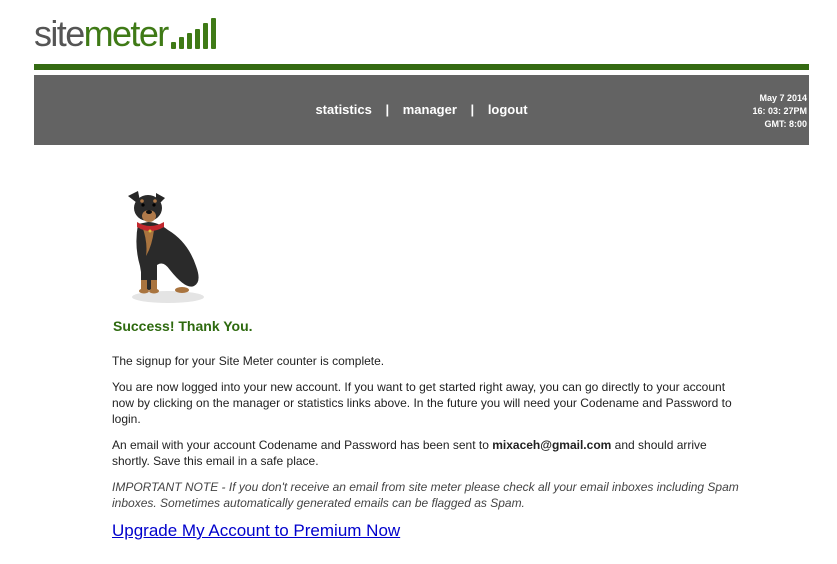 The height and width of the screenshot is (564, 837). I want to click on logo-text-site: site, so click(59, 33).